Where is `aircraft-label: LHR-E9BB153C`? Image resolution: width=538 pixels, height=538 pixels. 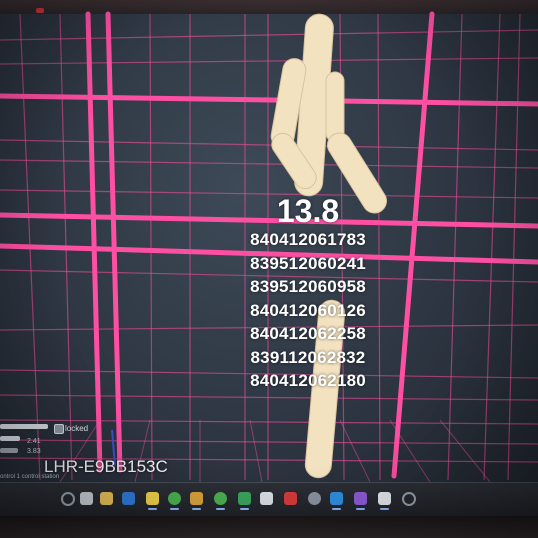
aircraft-label: LHR-E9BB153C is located at coordinates (106, 466).